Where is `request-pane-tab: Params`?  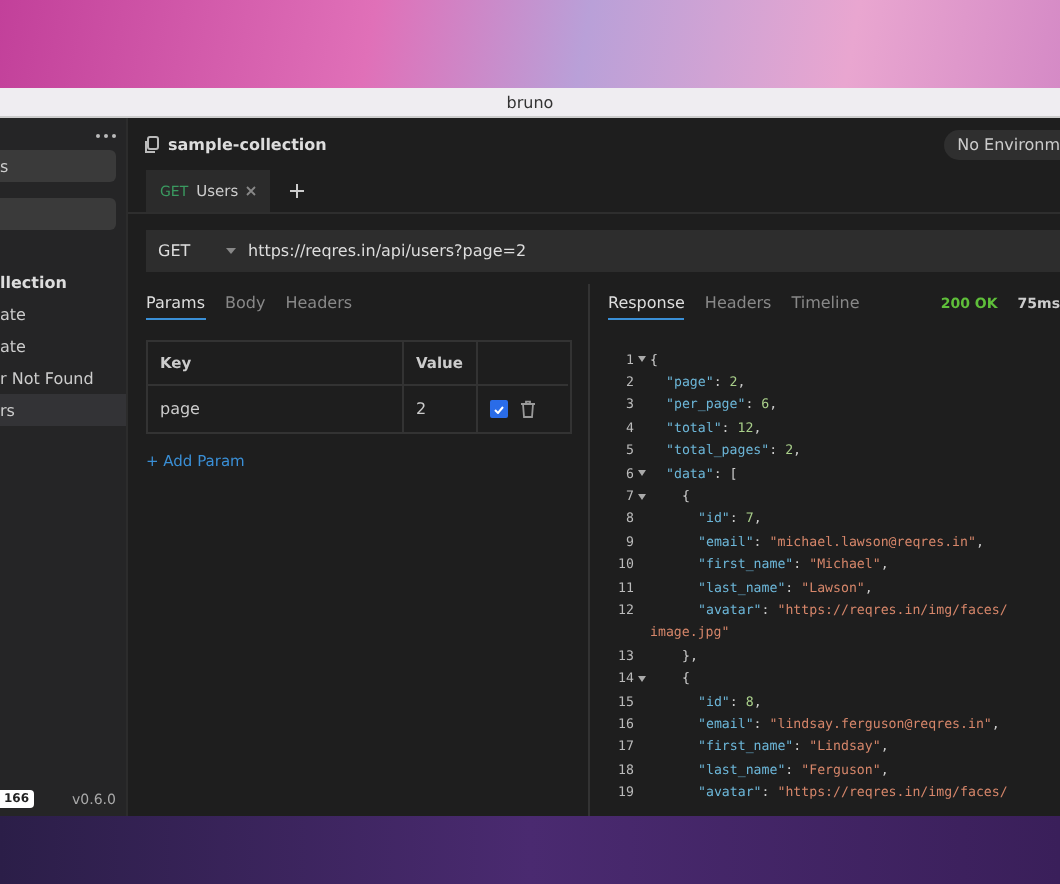 request-pane-tab: Params is located at coordinates (176, 304).